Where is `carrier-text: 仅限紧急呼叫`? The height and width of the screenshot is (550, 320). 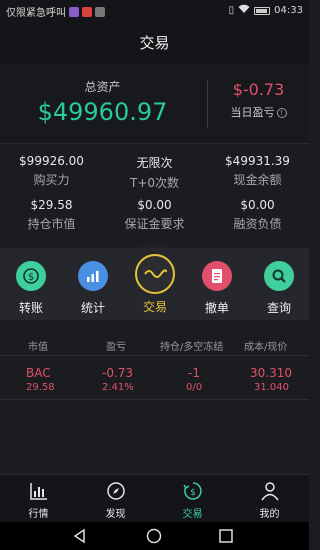
carrier-text: 仅限紧急呼叫 is located at coordinates (36, 13).